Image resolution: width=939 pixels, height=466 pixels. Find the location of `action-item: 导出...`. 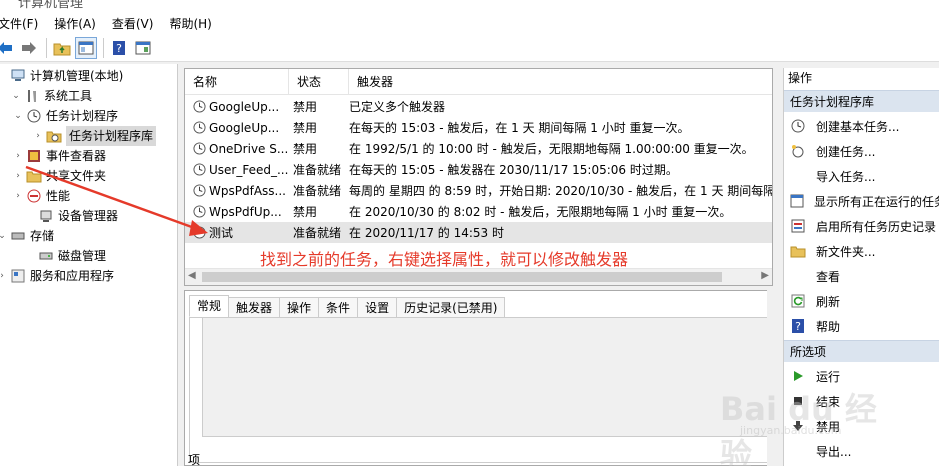

action-item: 导出... is located at coordinates (861, 451).